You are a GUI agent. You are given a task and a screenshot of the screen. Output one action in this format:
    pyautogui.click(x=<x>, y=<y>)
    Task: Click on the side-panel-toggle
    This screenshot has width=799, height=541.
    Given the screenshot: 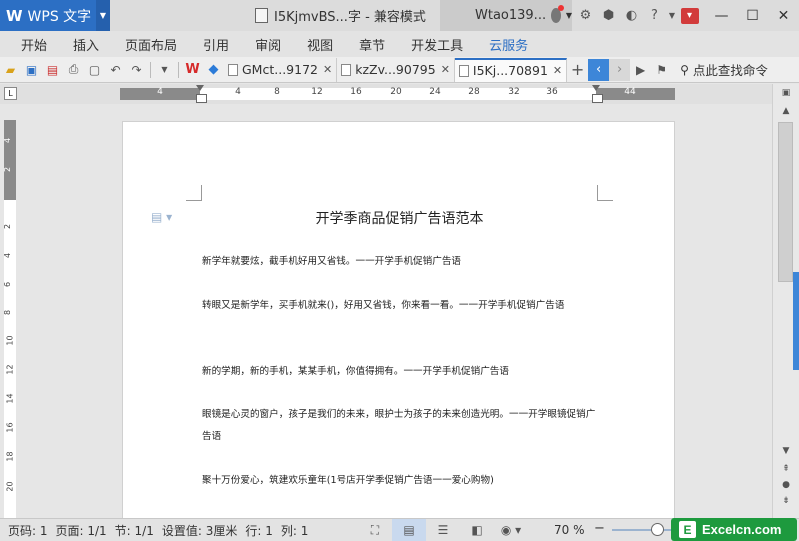 What is the action you would take?
    pyautogui.click(x=796, y=321)
    